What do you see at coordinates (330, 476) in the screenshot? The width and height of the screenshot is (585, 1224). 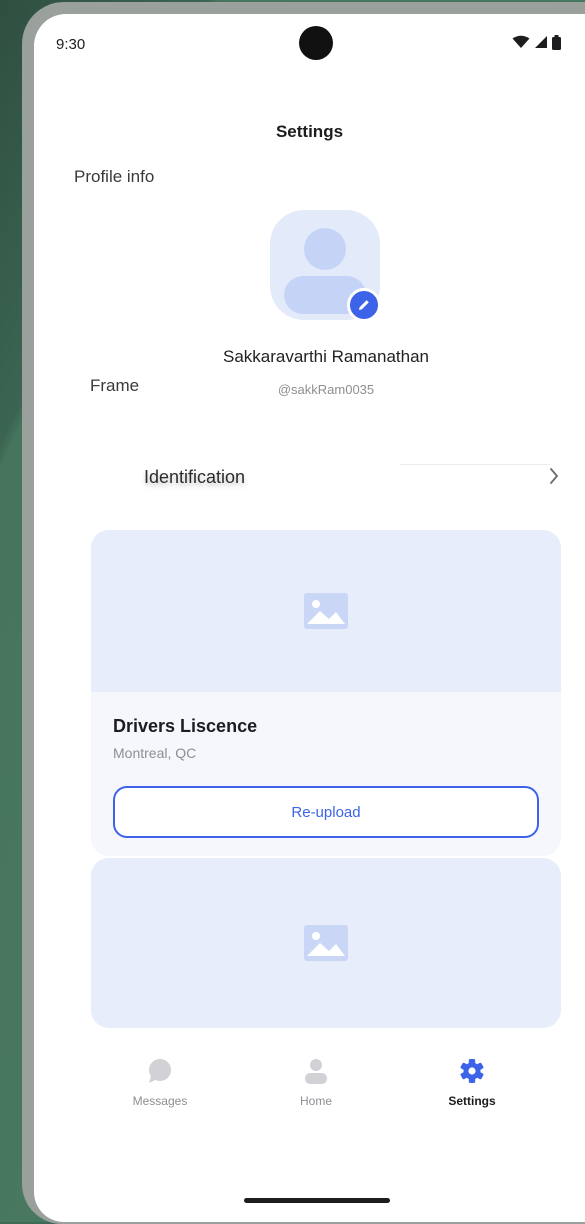 I see `identification-row: Identification` at bounding box center [330, 476].